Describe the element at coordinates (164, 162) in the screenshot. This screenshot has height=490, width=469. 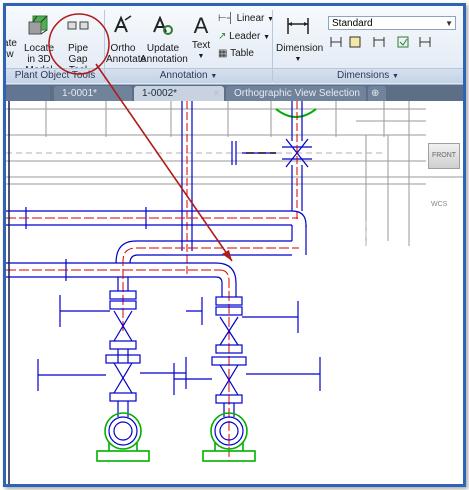
I see `callout-arrow-line` at that location.